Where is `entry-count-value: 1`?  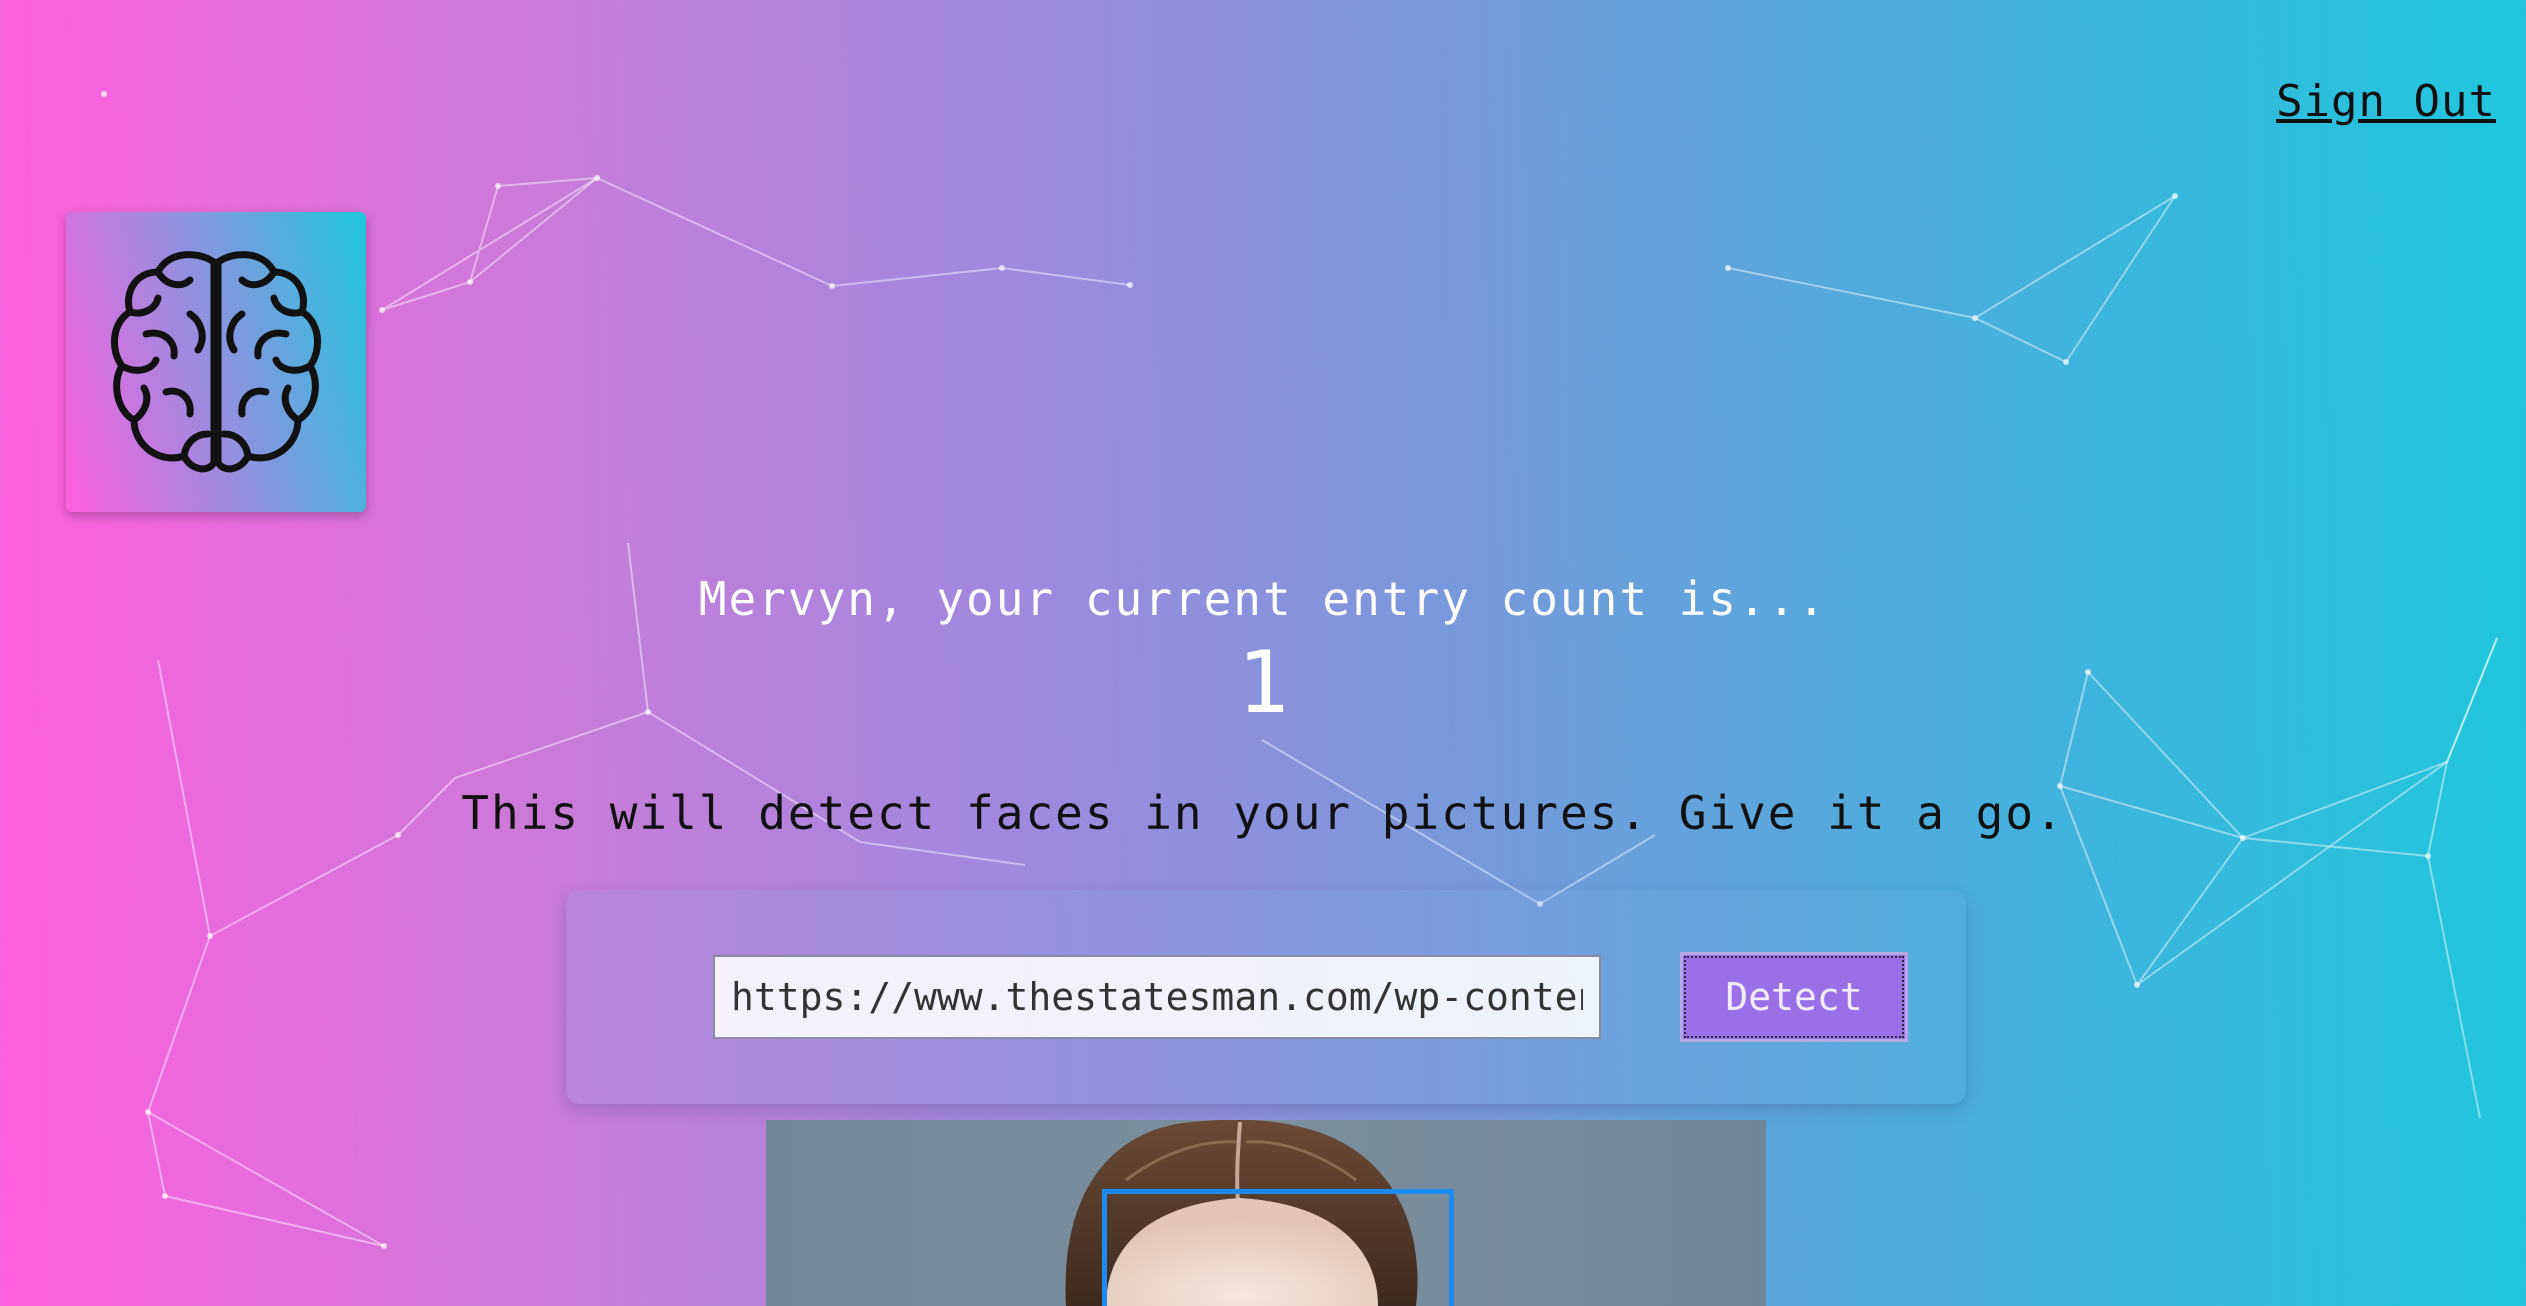
entry-count-value: 1 is located at coordinates (1263, 683).